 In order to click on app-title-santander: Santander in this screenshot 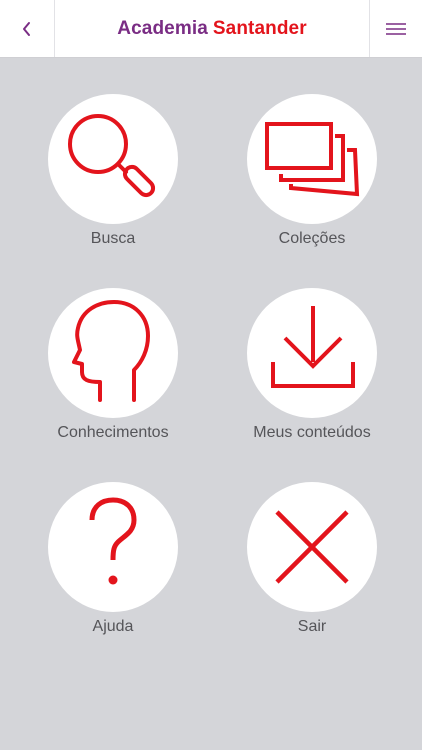, I will do `click(259, 28)`.